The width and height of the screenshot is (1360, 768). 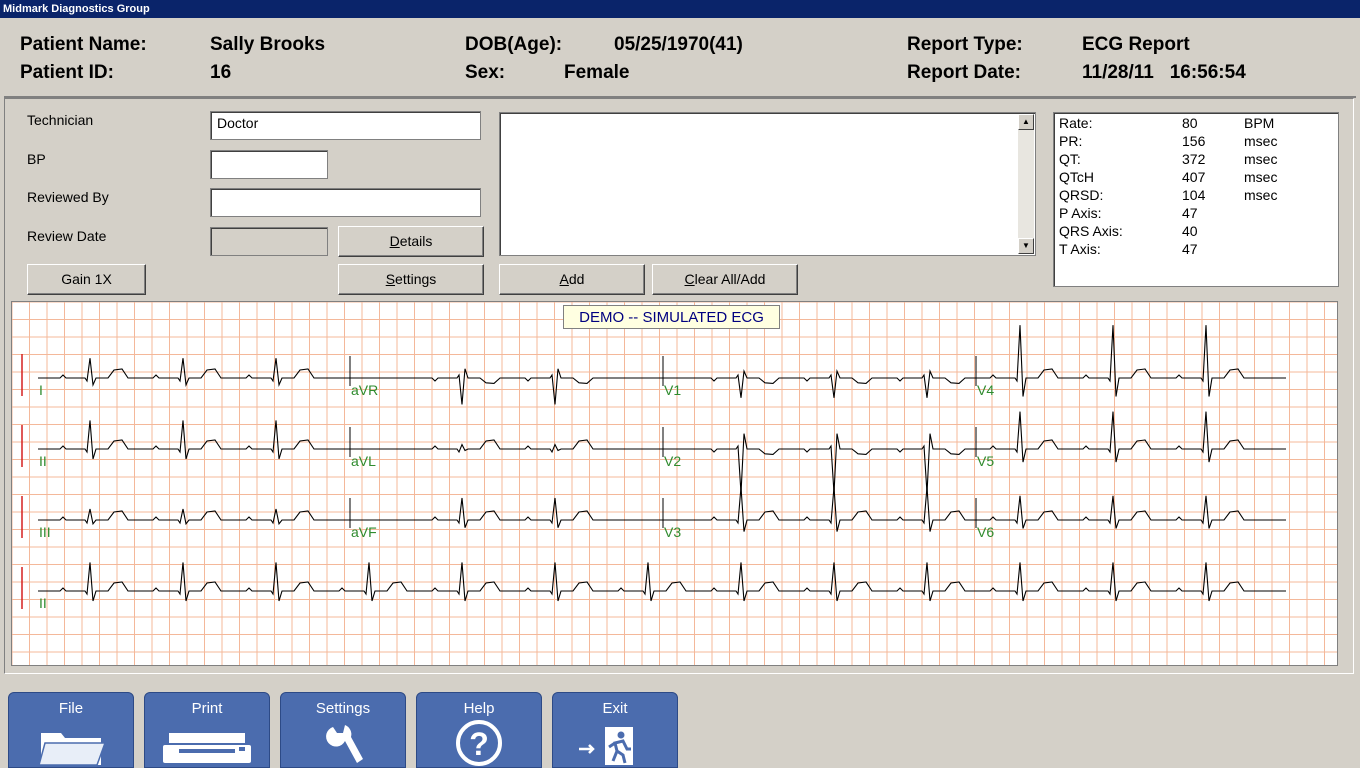 I want to click on scroll-down-icon: ▼, so click(x=1026, y=246).